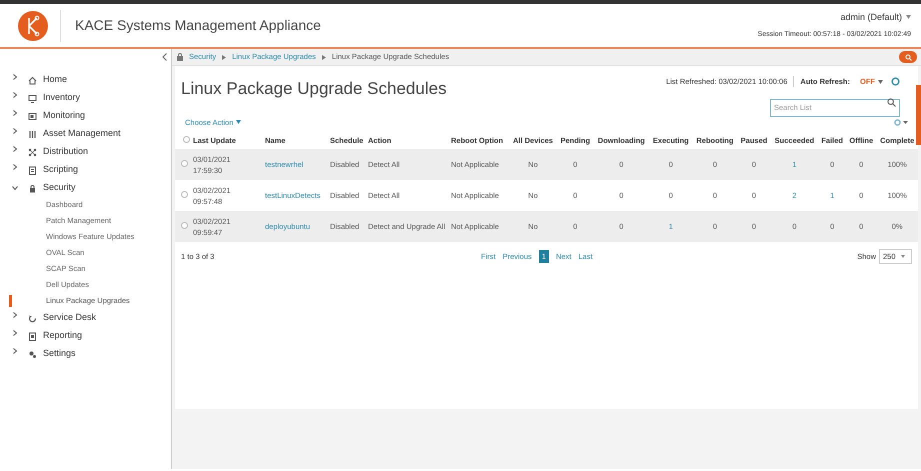  What do you see at coordinates (32, 98) in the screenshot?
I see `monitor-icon` at bounding box center [32, 98].